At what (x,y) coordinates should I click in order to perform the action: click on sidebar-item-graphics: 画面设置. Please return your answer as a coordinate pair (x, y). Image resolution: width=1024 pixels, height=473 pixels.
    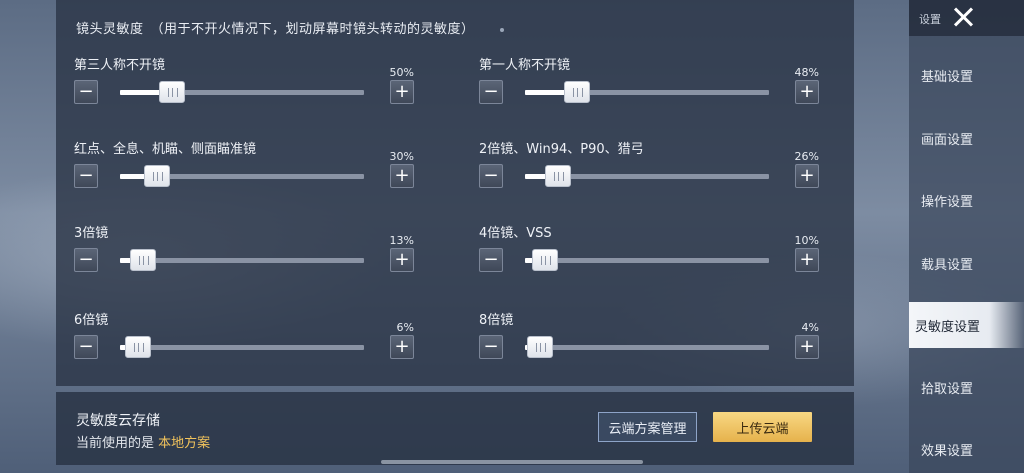
    Looking at the image, I should click on (966, 138).